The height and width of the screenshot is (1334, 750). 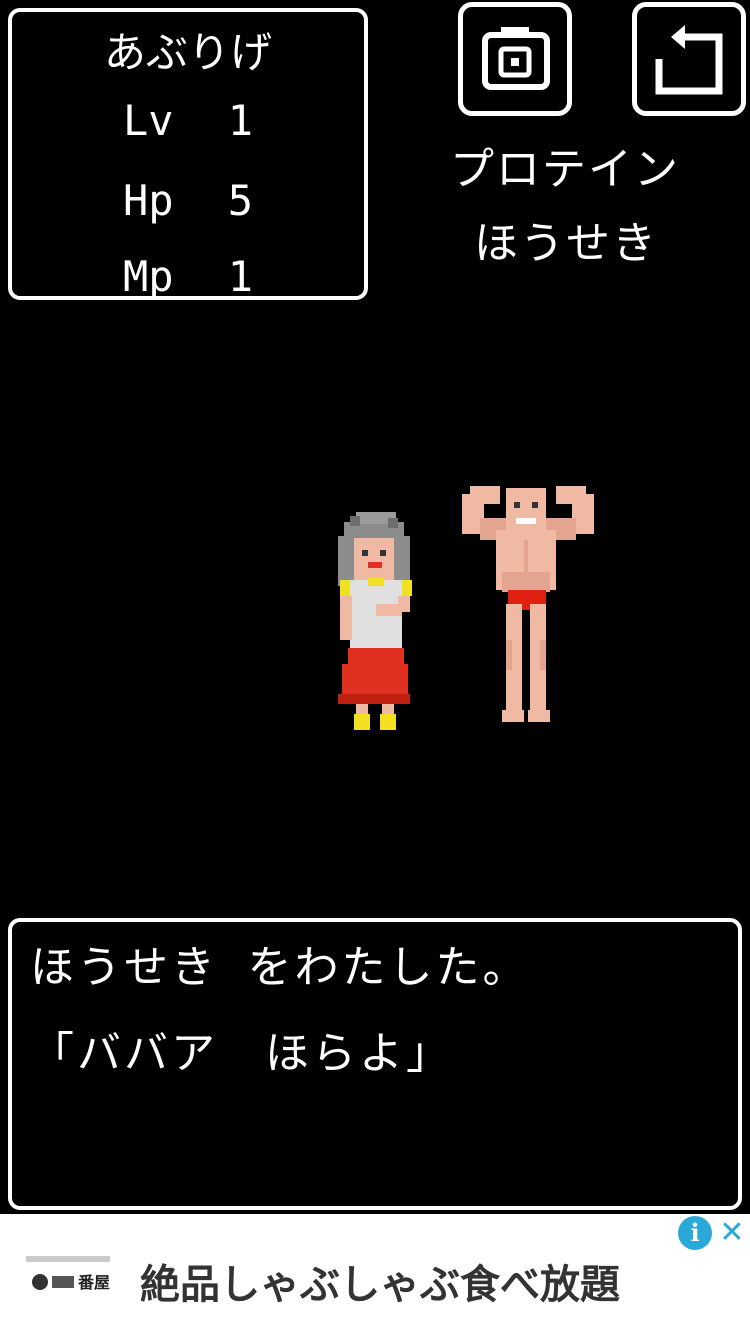 I want to click on ad-banner: 番屋 絶品しゃぶしゃぶ食べ放題 i ✕, so click(x=375, y=1274).